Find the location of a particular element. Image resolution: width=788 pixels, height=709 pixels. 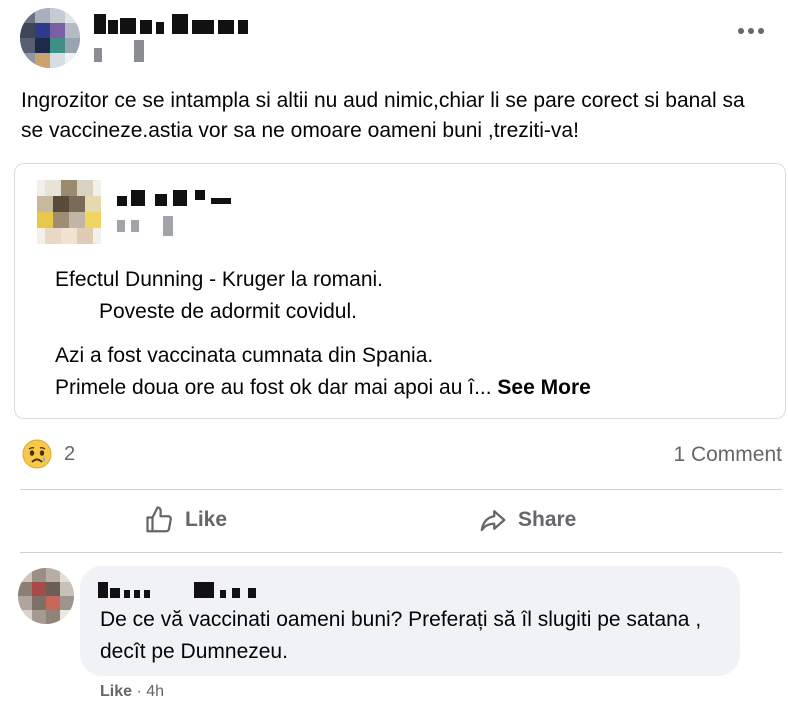

commenter-avatar is located at coordinates (46, 596).